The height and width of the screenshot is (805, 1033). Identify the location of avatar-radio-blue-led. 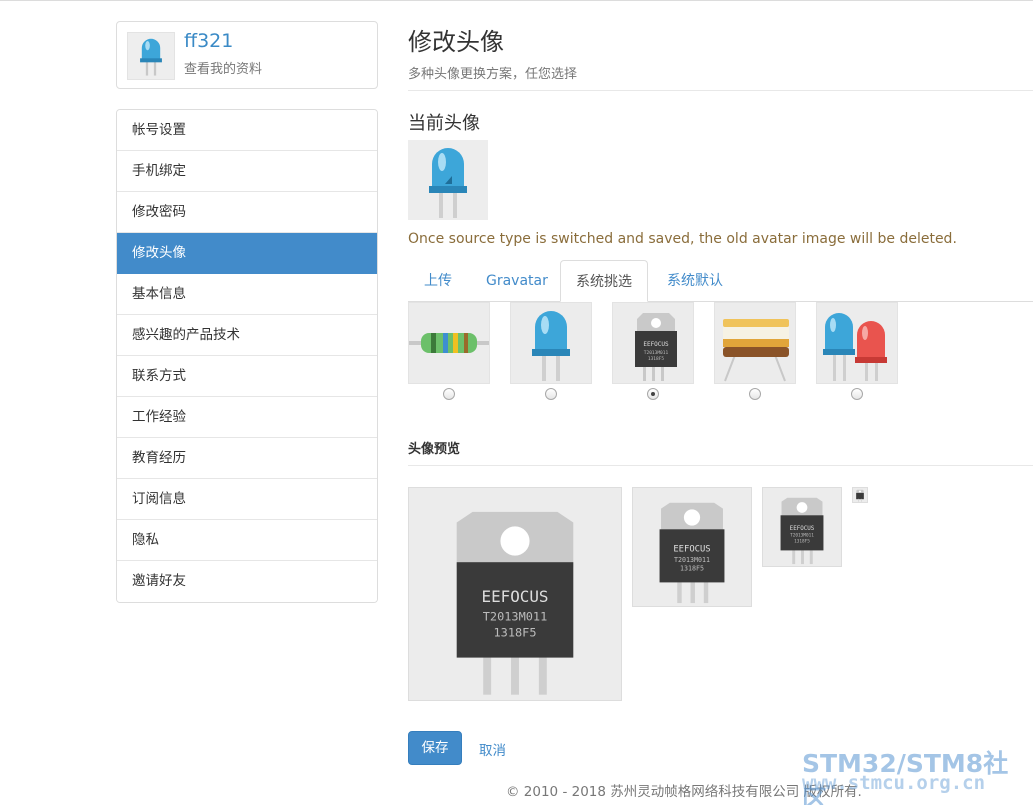
(551, 394).